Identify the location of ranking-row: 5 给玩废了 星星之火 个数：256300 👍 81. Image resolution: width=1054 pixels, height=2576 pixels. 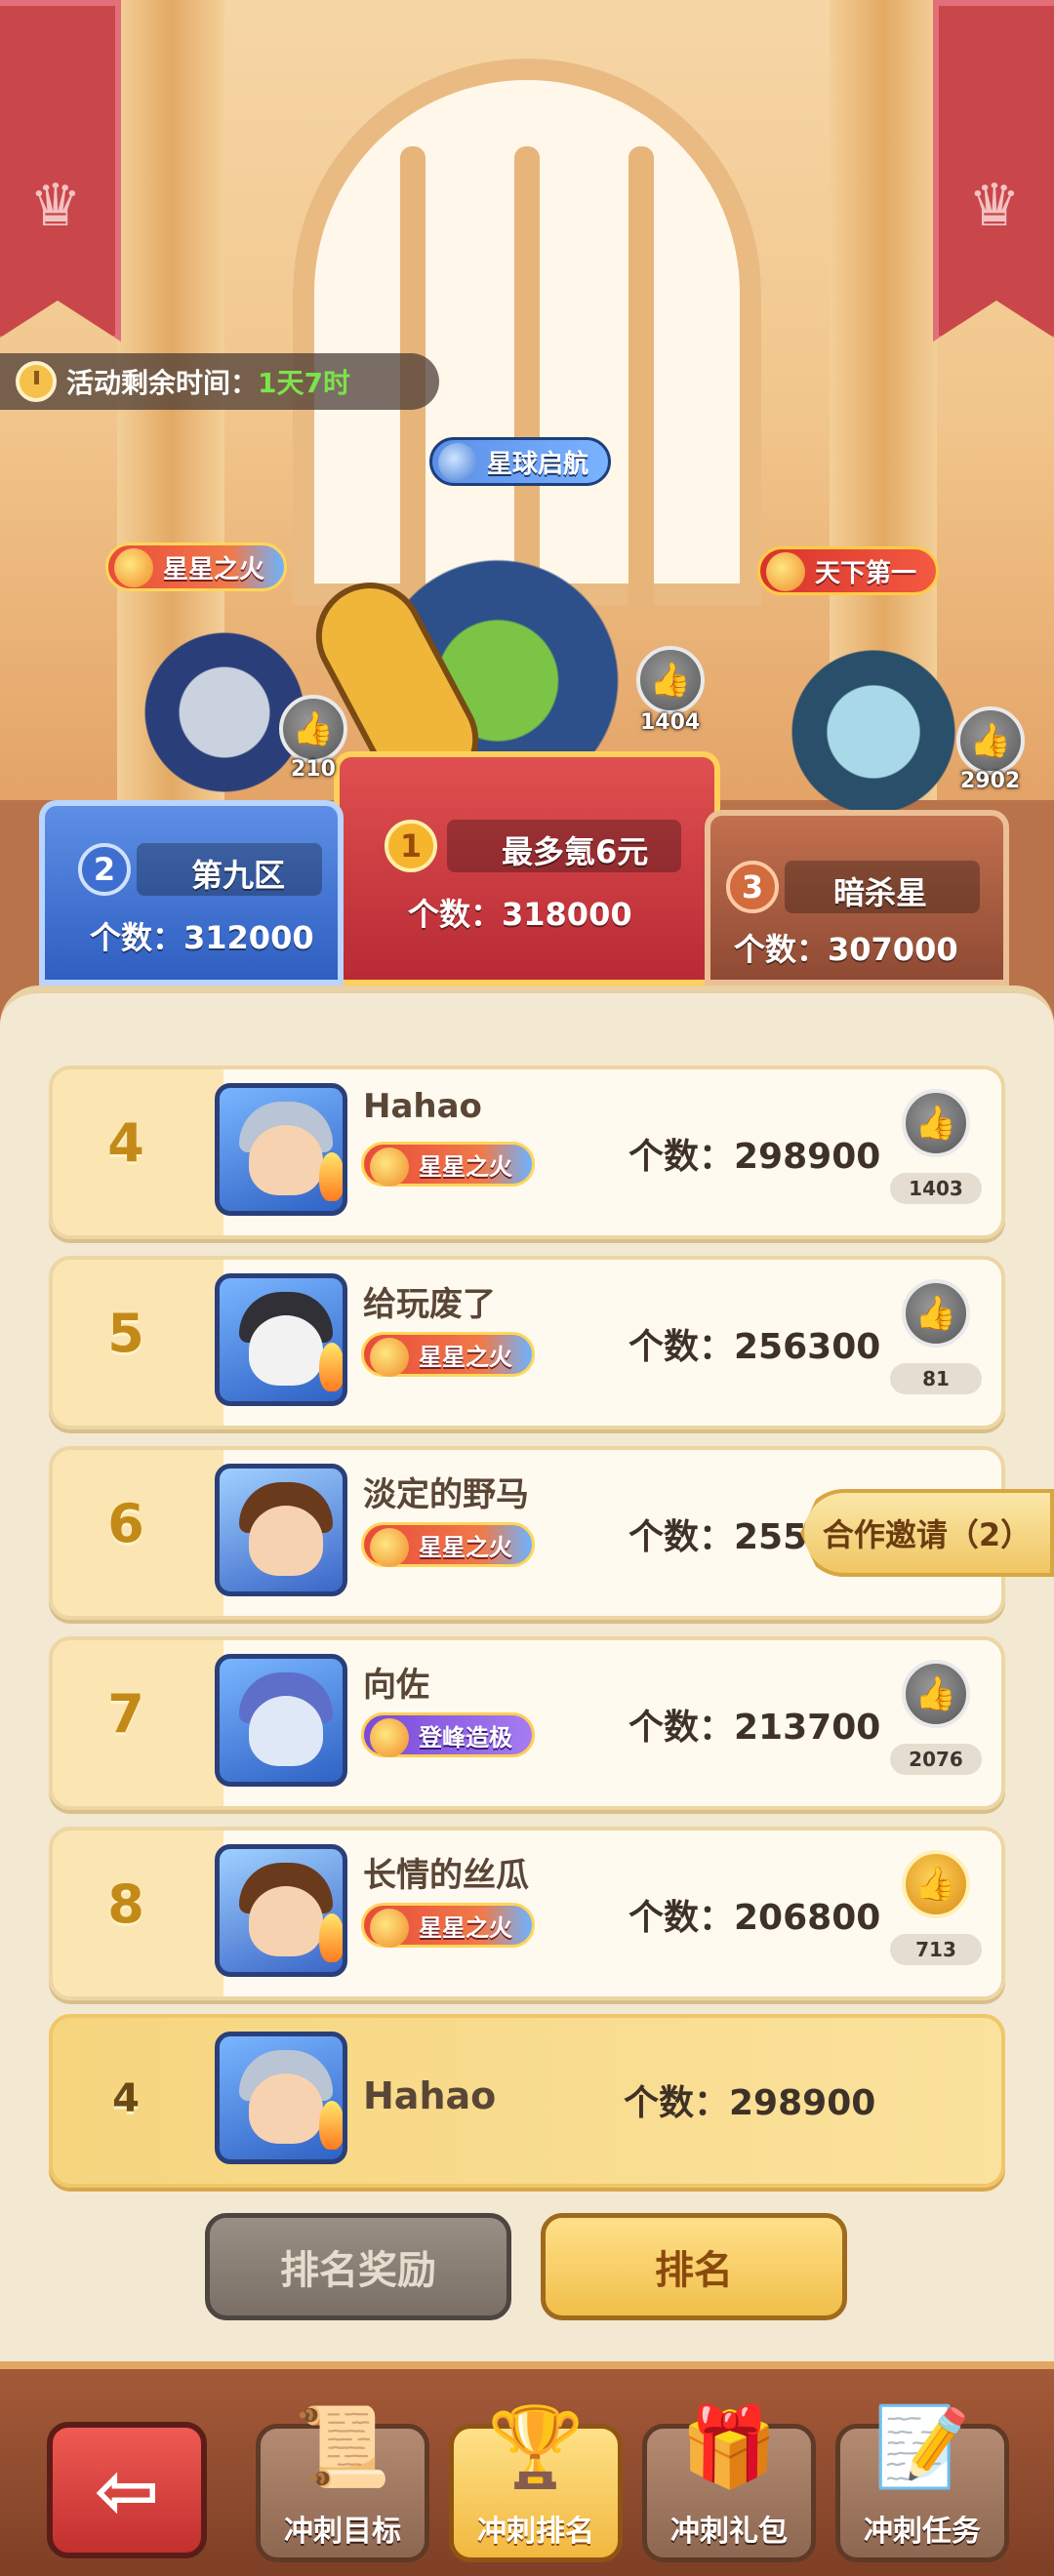
(527, 1342).